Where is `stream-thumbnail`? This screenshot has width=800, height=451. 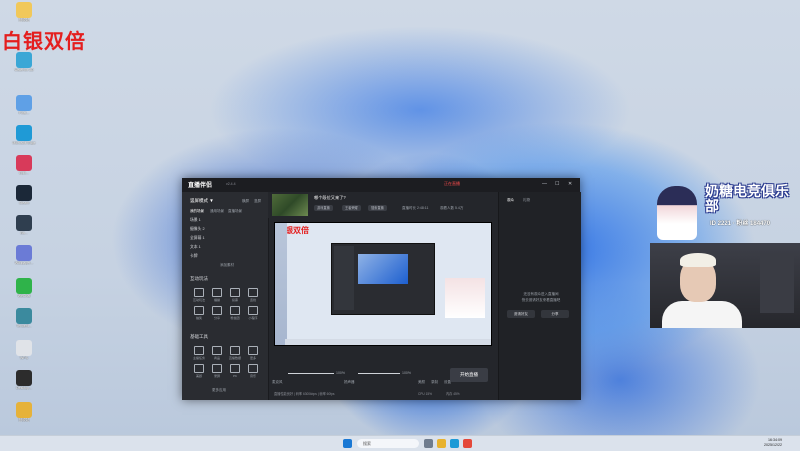
stream-thumbnail is located at coordinates (290, 205).